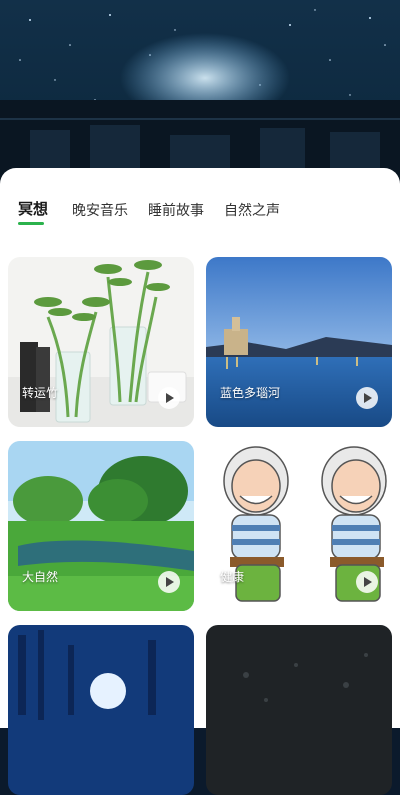  Describe the element at coordinates (252, 210) in the screenshot. I see `tab-nature-sounds: 自然之声` at that location.